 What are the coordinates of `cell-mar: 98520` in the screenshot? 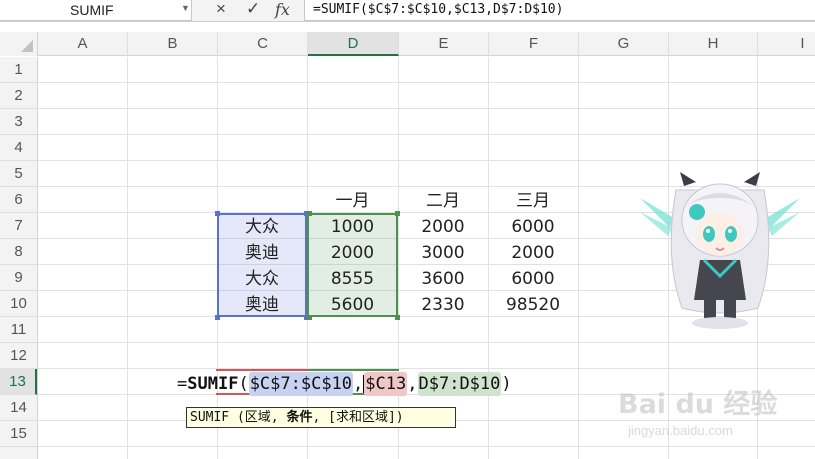 It's located at (533, 305).